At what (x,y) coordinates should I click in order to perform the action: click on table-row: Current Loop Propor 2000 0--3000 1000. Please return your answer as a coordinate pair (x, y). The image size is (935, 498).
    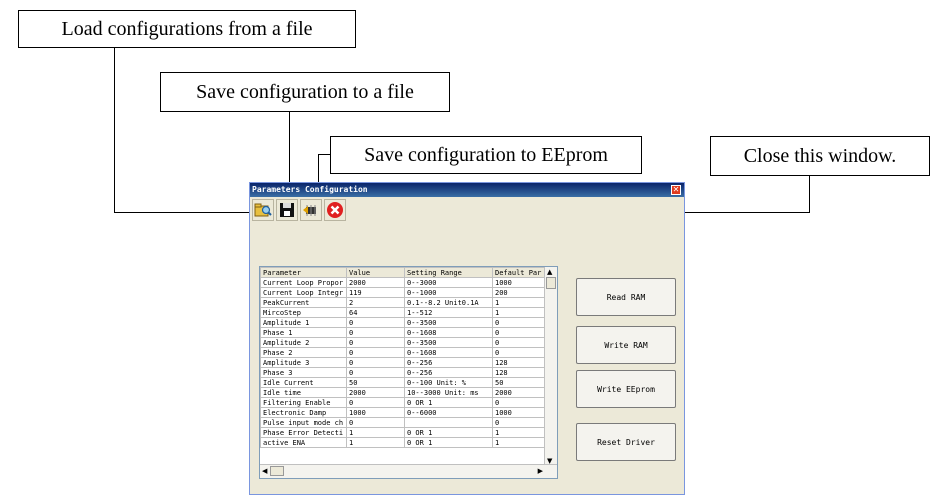
    Looking at the image, I should click on (402, 282).